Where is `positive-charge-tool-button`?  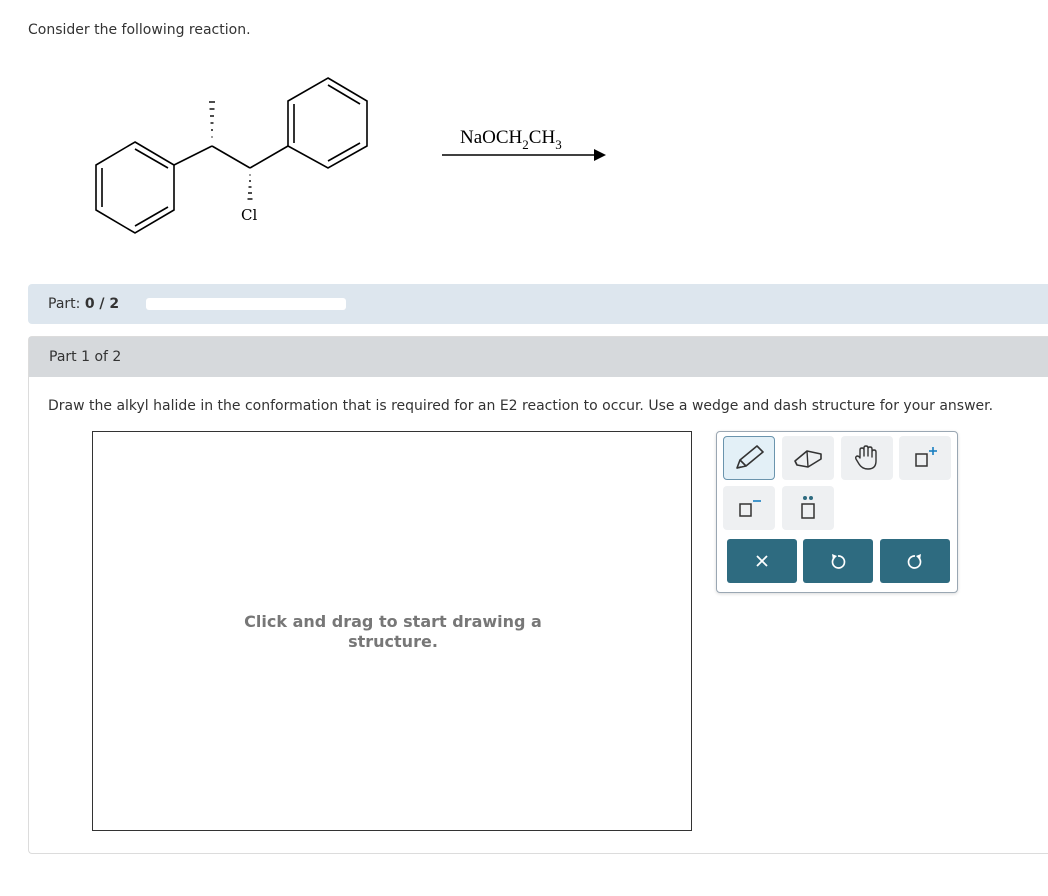 positive-charge-tool-button is located at coordinates (925, 458).